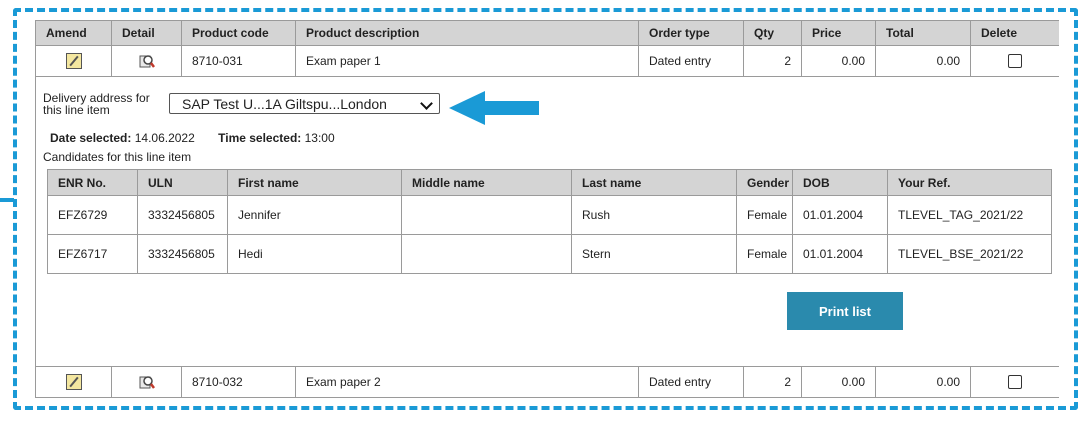 Image resolution: width=1089 pixels, height=421 pixels. I want to click on product-code: 8710-031, so click(238, 61).